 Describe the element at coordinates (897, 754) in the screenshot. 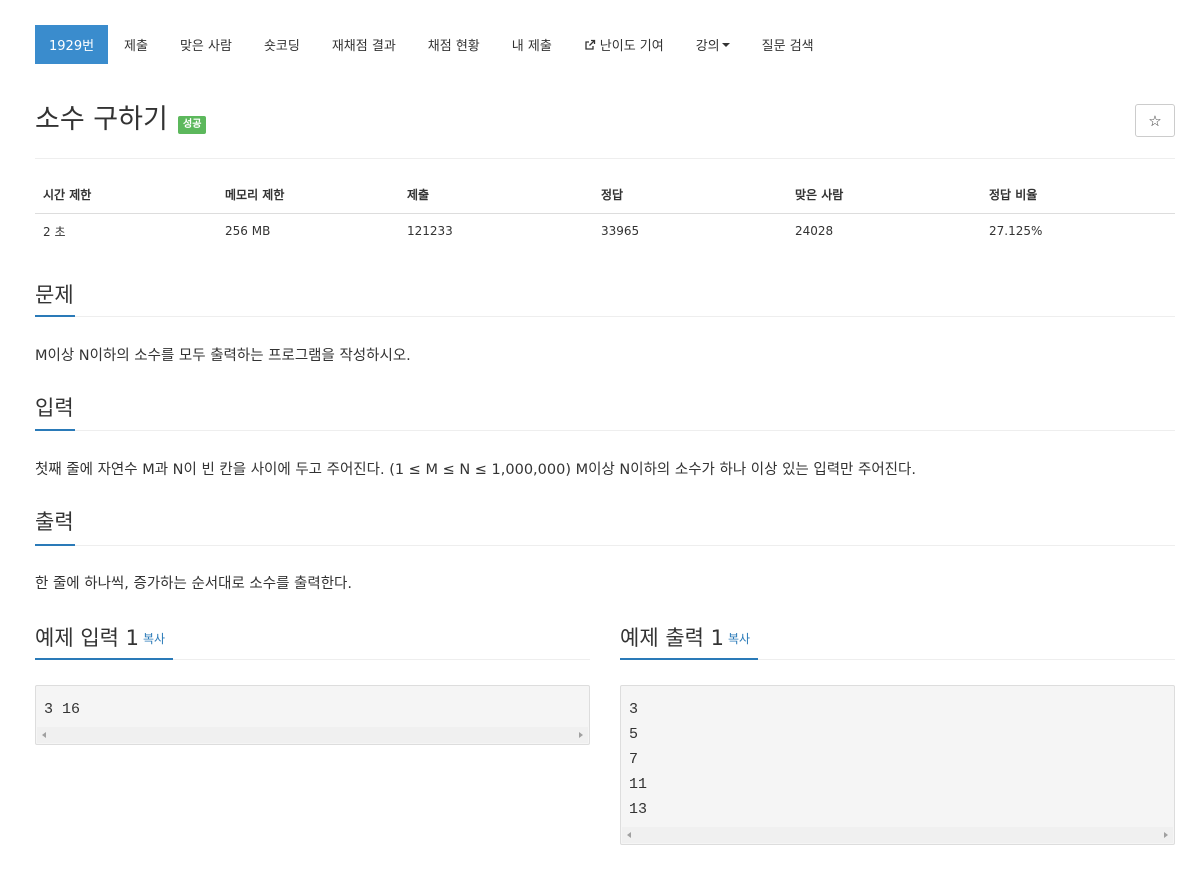

I see `example-output-code: 3 5 7 11 13` at that location.